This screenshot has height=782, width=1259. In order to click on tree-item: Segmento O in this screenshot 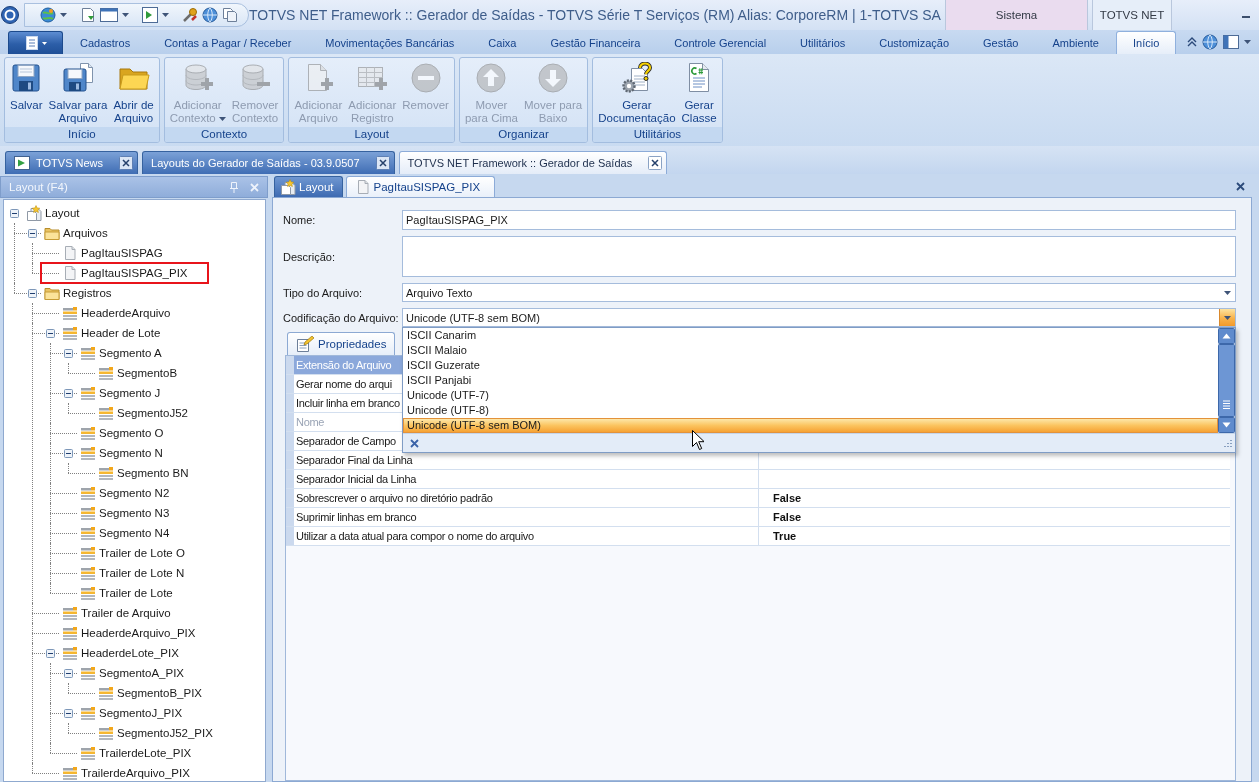, I will do `click(123, 433)`.